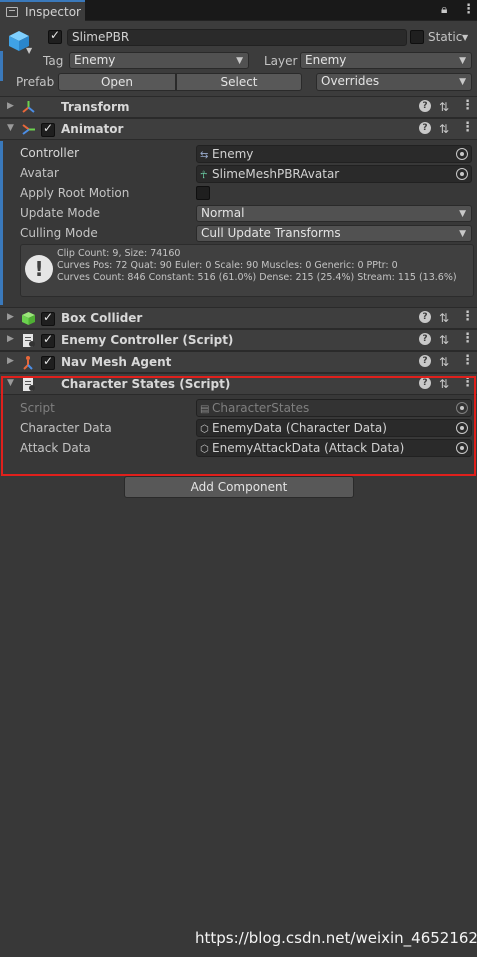 The image size is (477, 957). I want to click on layer-dropdown: Enemy ▼, so click(386, 60).